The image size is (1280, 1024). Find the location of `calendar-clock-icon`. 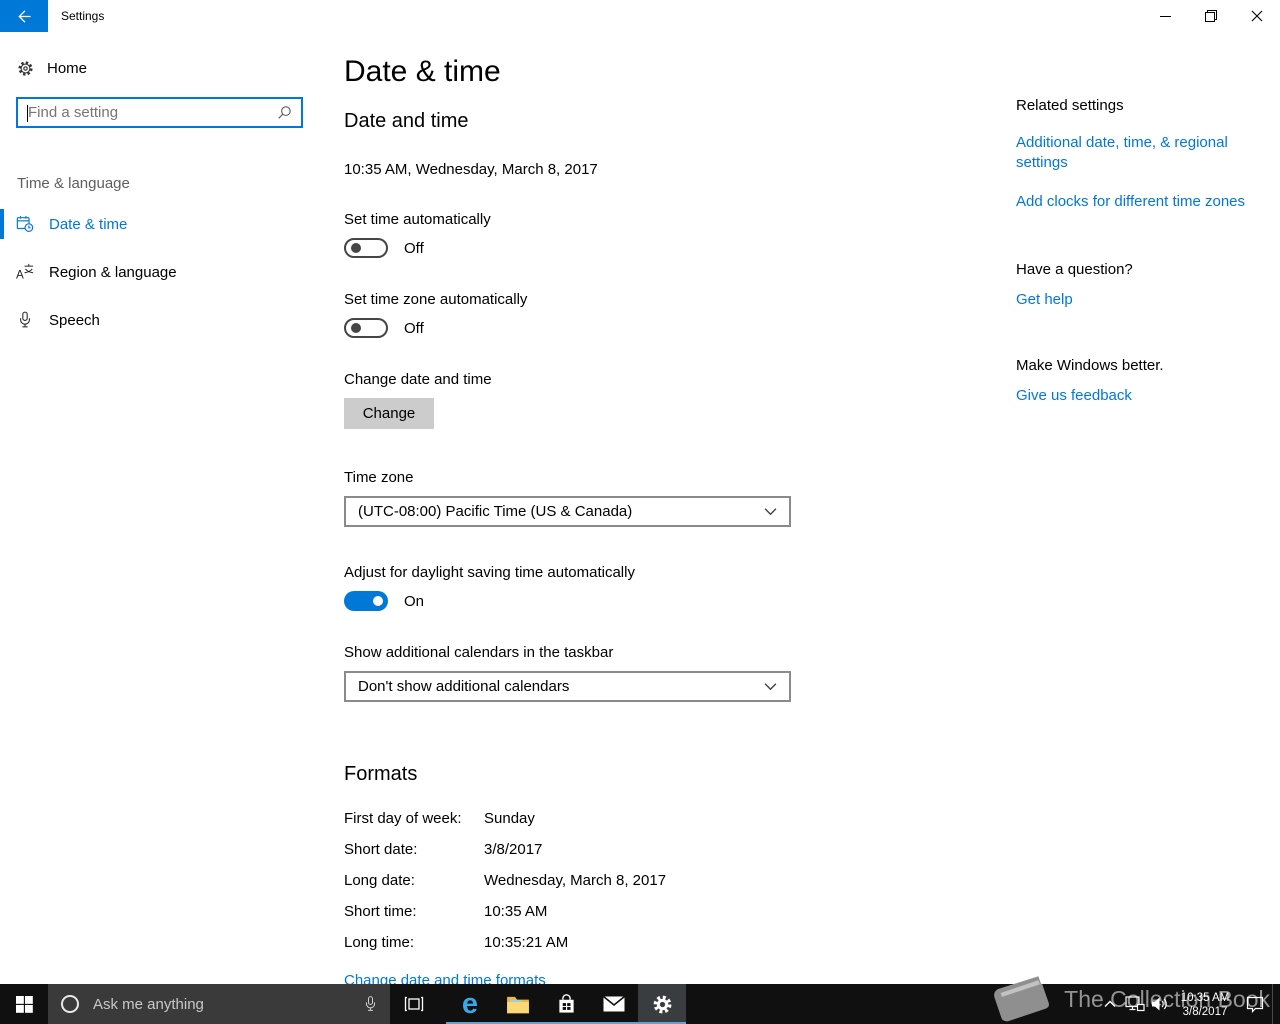

calendar-clock-icon is located at coordinates (25, 224).